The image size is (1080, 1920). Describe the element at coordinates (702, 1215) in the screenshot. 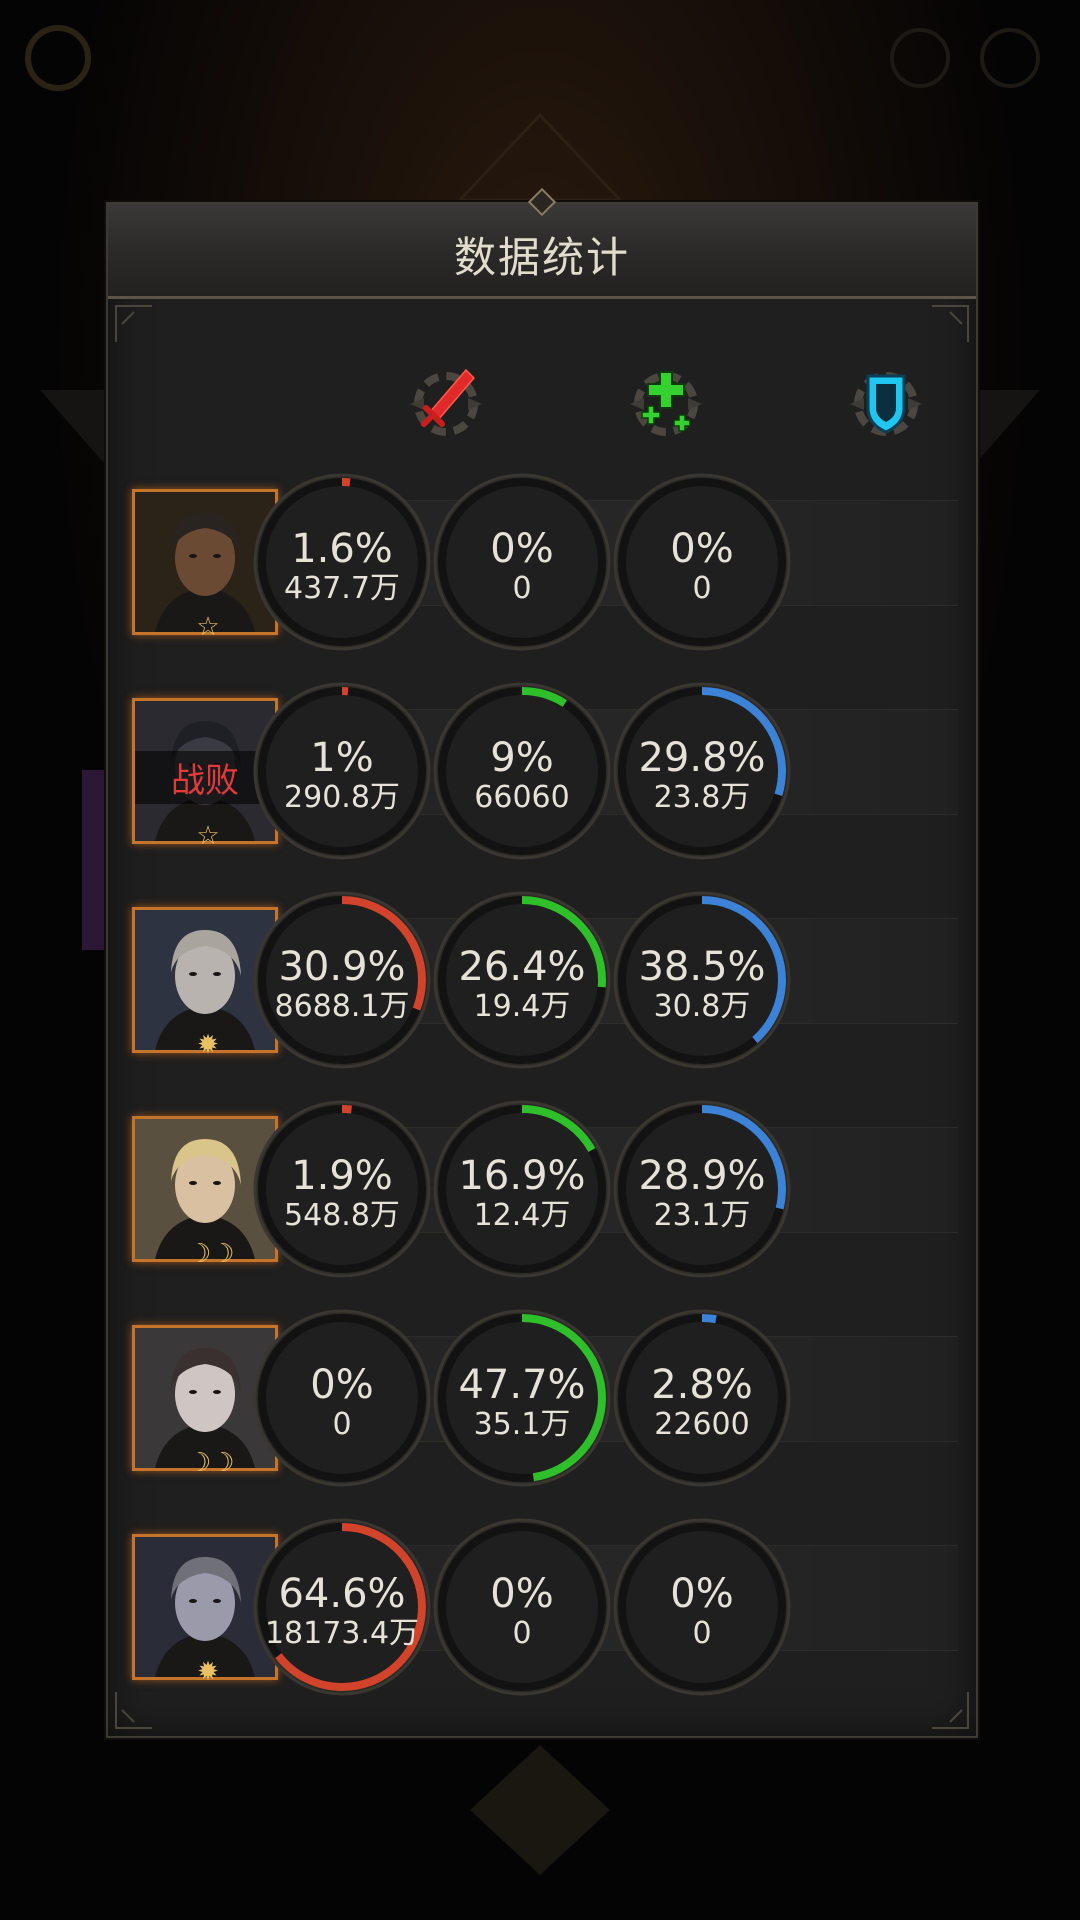

I see `shield-amount: 23.1万` at that location.